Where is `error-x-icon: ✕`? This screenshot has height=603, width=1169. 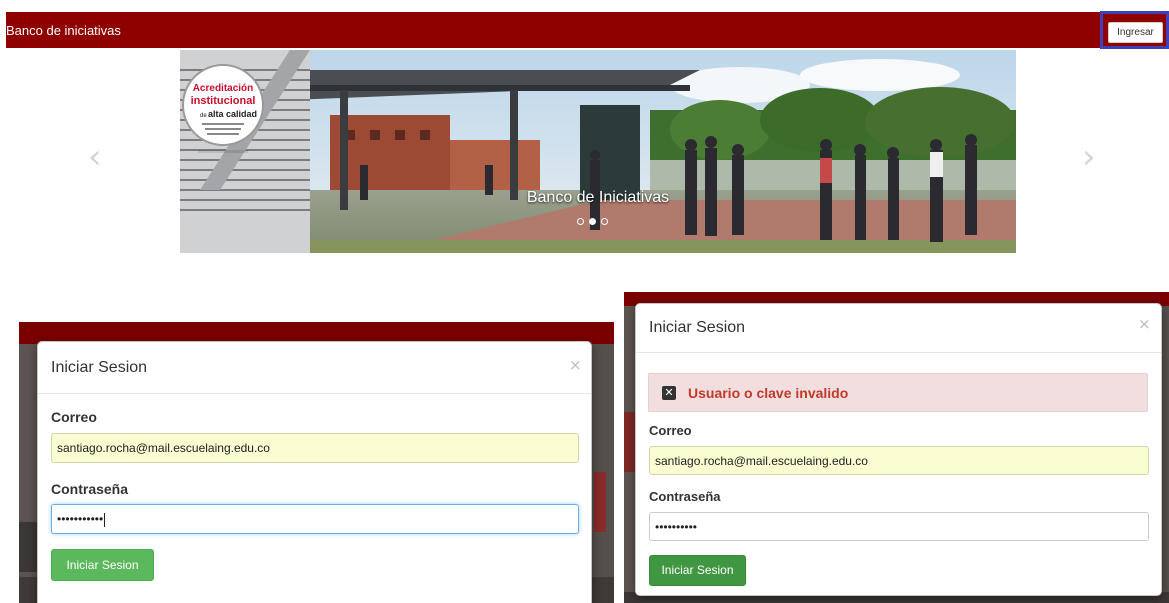
error-x-icon: ✕ is located at coordinates (669, 393).